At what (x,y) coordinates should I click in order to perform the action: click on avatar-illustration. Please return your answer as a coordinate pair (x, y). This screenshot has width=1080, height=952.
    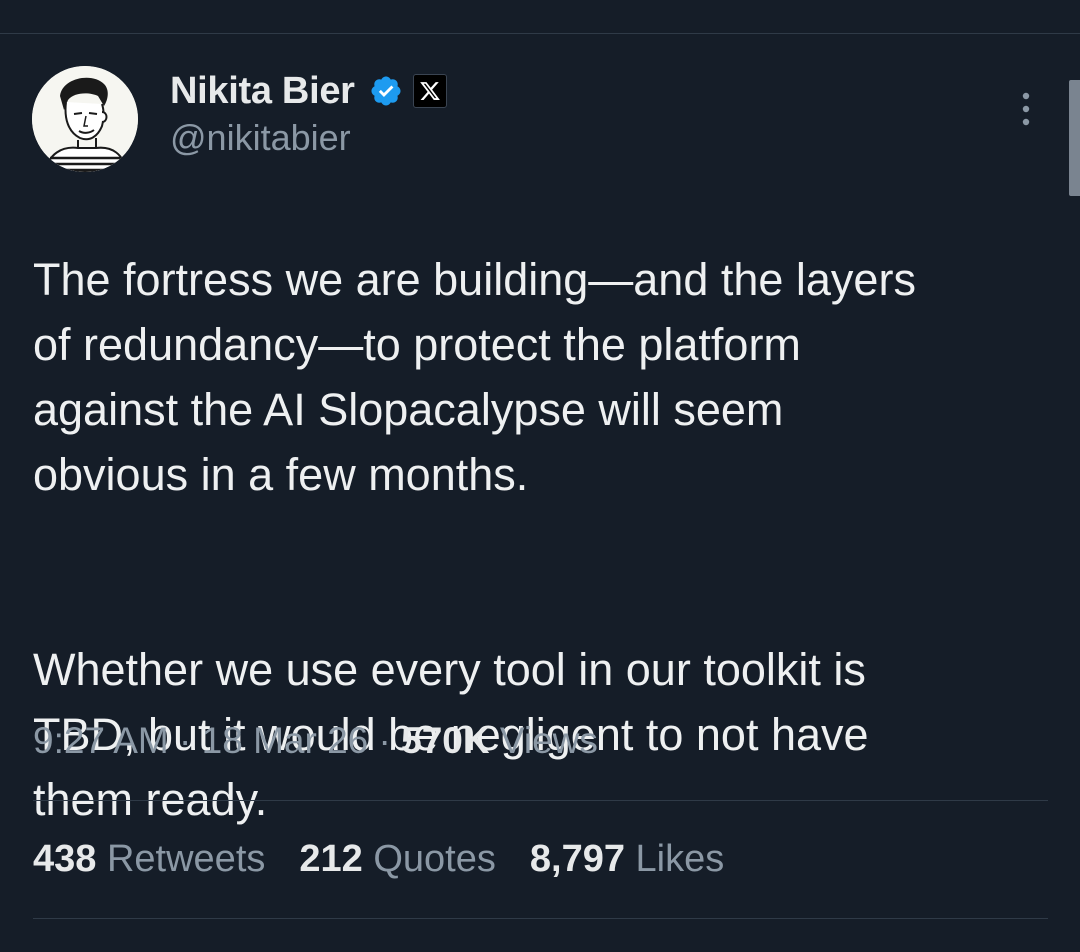
    Looking at the image, I should click on (85, 119).